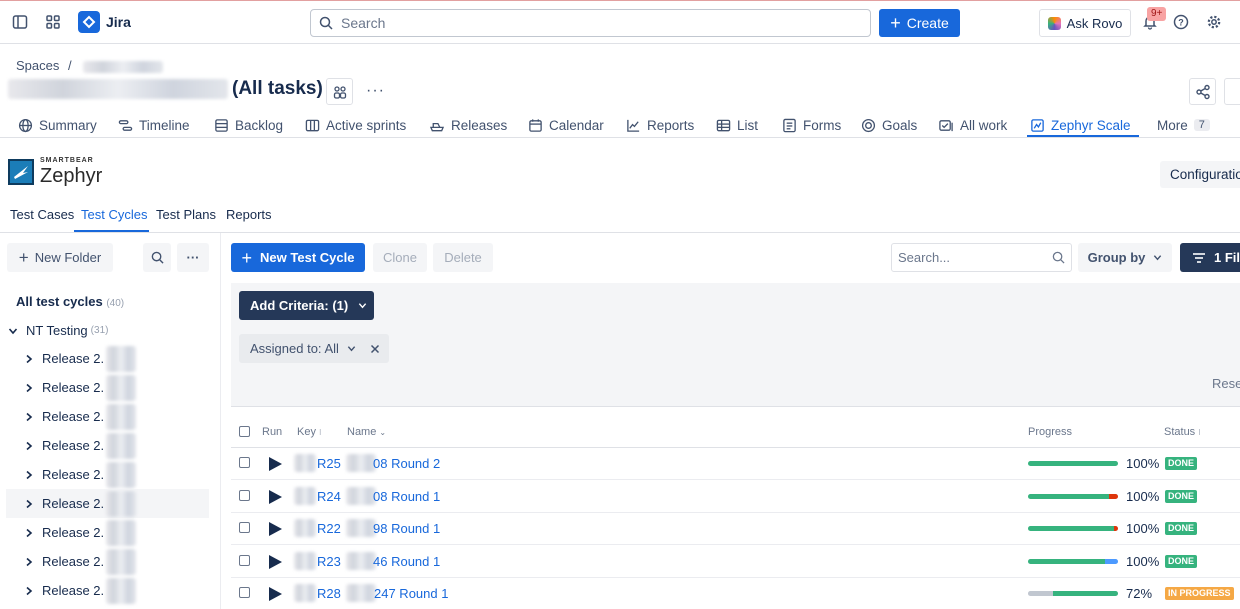 The width and height of the screenshot is (1240, 609). I want to click on subtab-test-plans: Test Plans, so click(186, 214).